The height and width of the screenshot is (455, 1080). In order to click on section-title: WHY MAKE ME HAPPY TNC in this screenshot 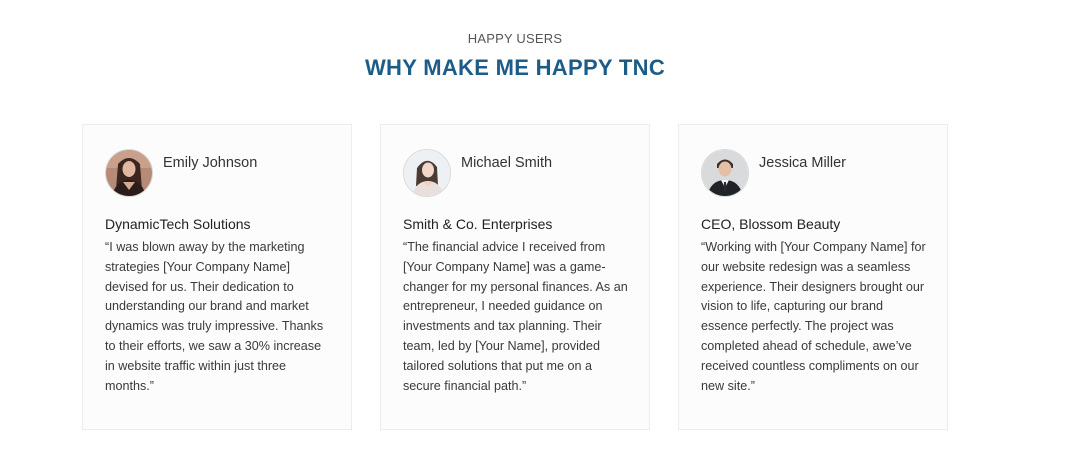, I will do `click(515, 67)`.